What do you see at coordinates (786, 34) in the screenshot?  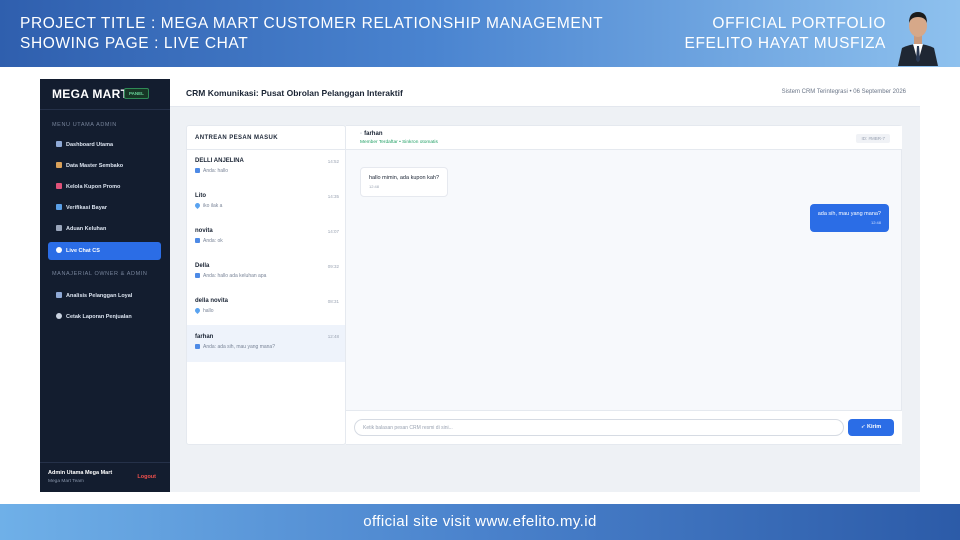 I see `banner-right: OFFICIAL PORTFOLIO EFELITO HAYAT MUSFIZA` at bounding box center [786, 34].